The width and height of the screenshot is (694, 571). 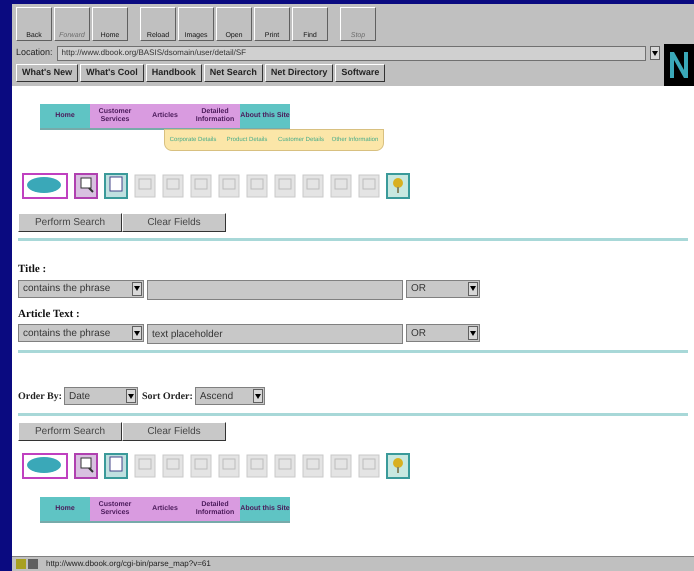 I want to click on sort-order-label: Sort Order:, so click(x=167, y=397).